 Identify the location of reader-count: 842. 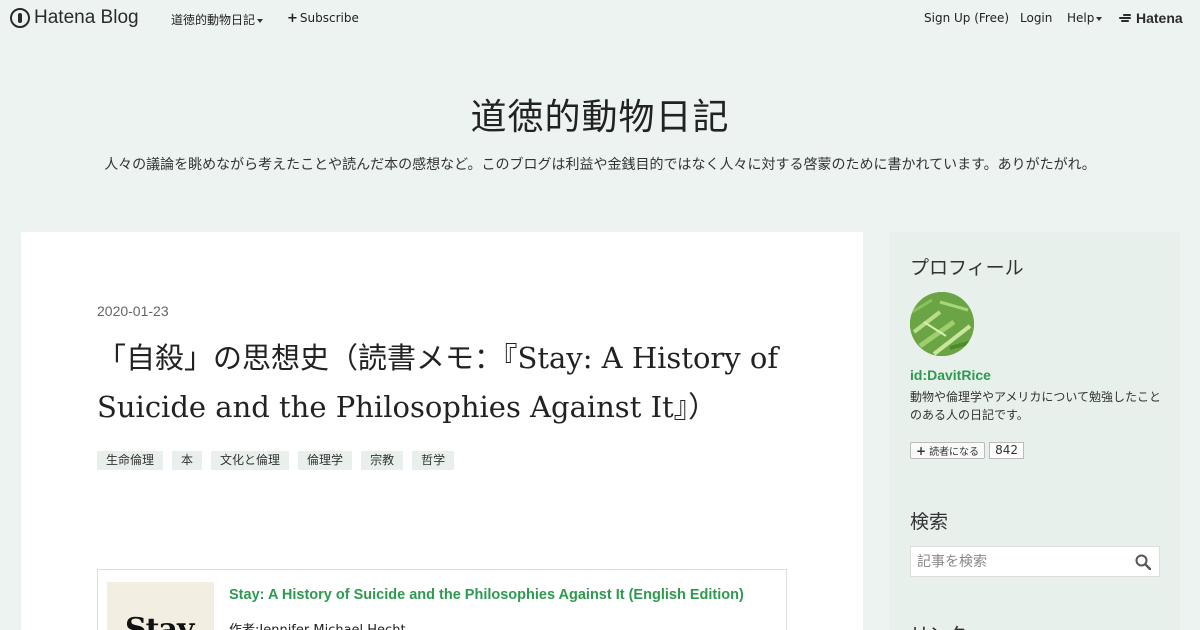
(1006, 450).